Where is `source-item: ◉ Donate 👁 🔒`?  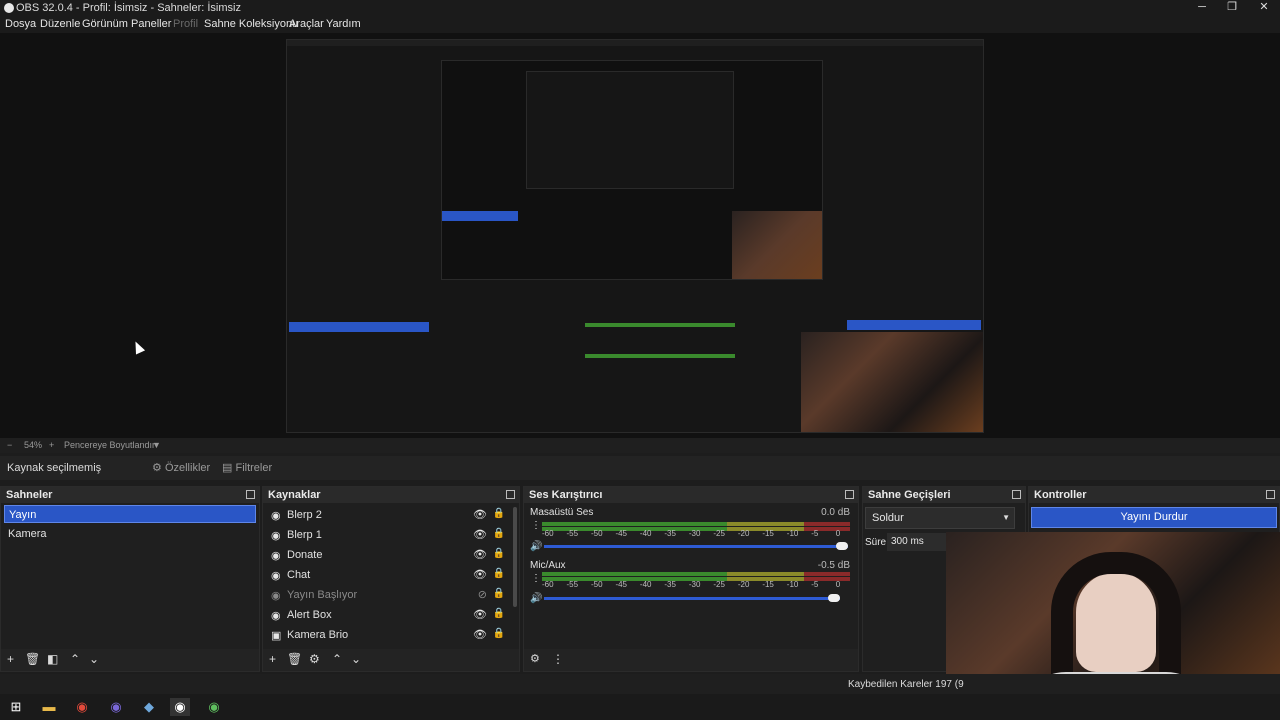 source-item: ◉ Donate 👁 🔒 is located at coordinates (389, 555).